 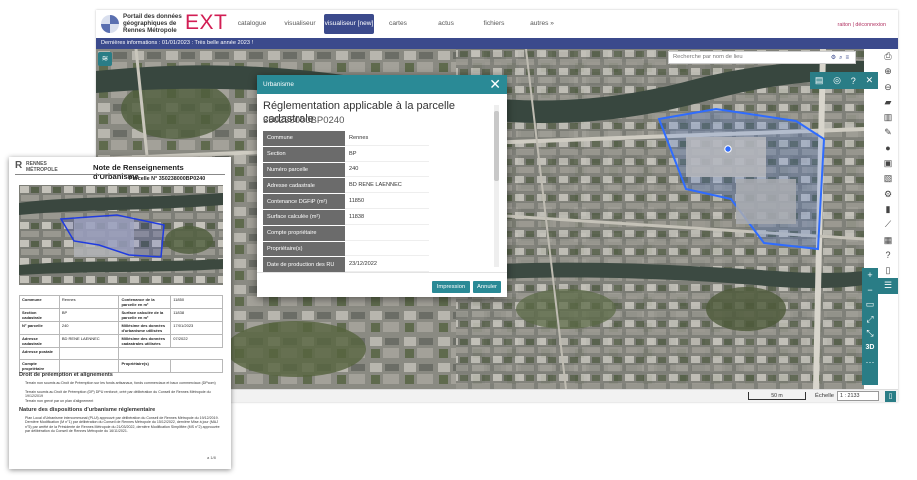 What do you see at coordinates (121, 353) in the screenshot?
I see `table-row: Adresse postale` at bounding box center [121, 353].